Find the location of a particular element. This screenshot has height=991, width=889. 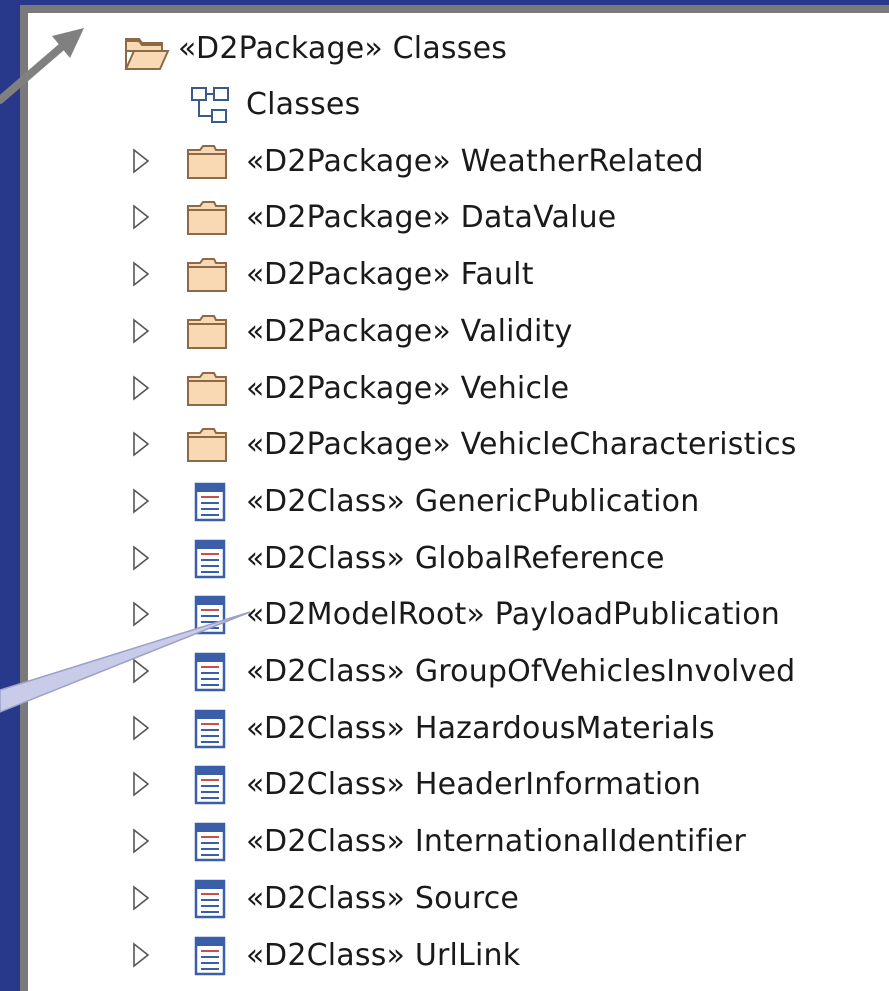

tree-item-label: «D2Class» HeaderInformation is located at coordinates (474, 784).